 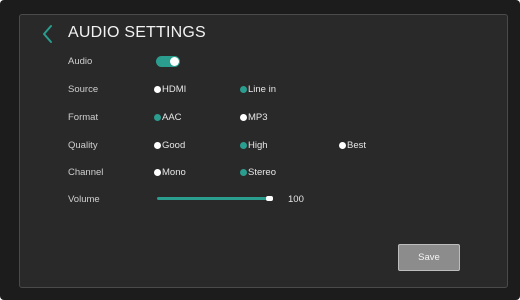 I want to click on format-label: Format, so click(x=83, y=117).